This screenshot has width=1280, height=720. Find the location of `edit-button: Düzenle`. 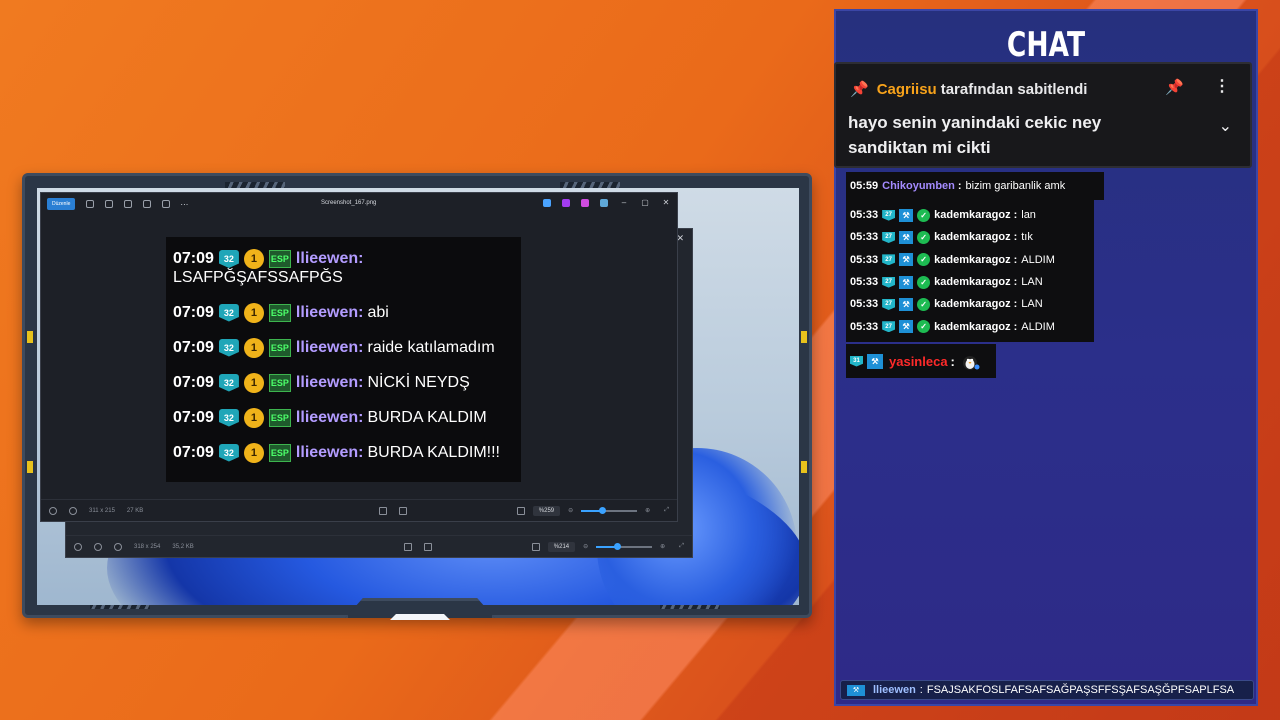

edit-button: Düzenle is located at coordinates (61, 204).